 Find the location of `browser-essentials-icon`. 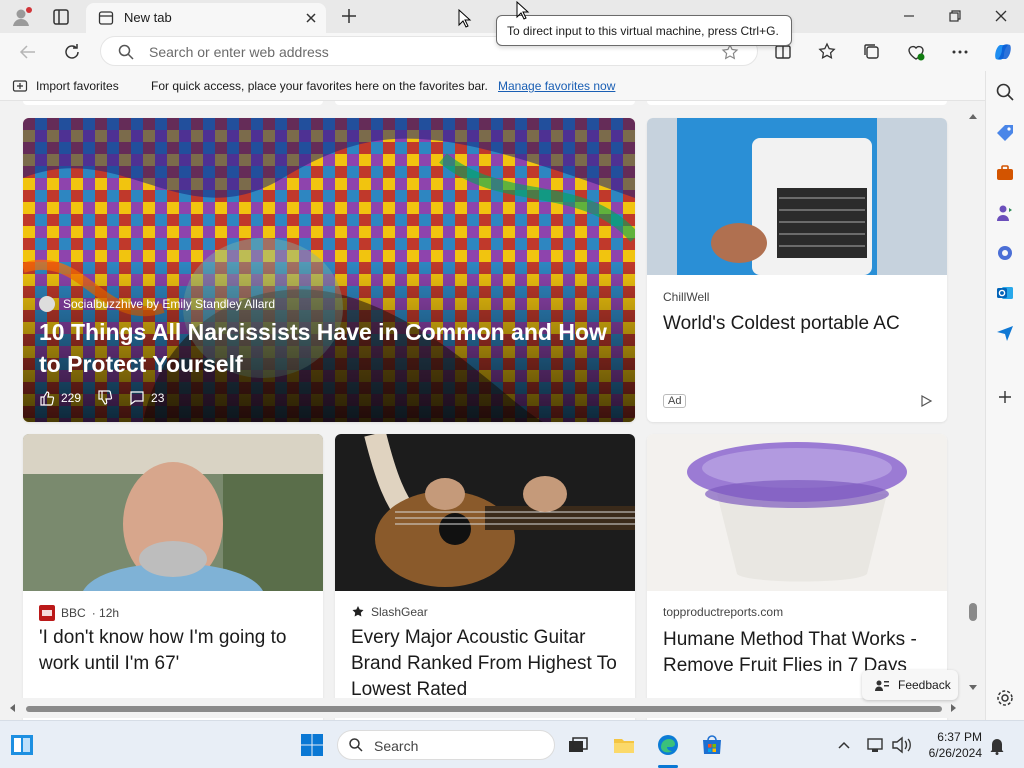

browser-essentials-icon is located at coordinates (916, 52).